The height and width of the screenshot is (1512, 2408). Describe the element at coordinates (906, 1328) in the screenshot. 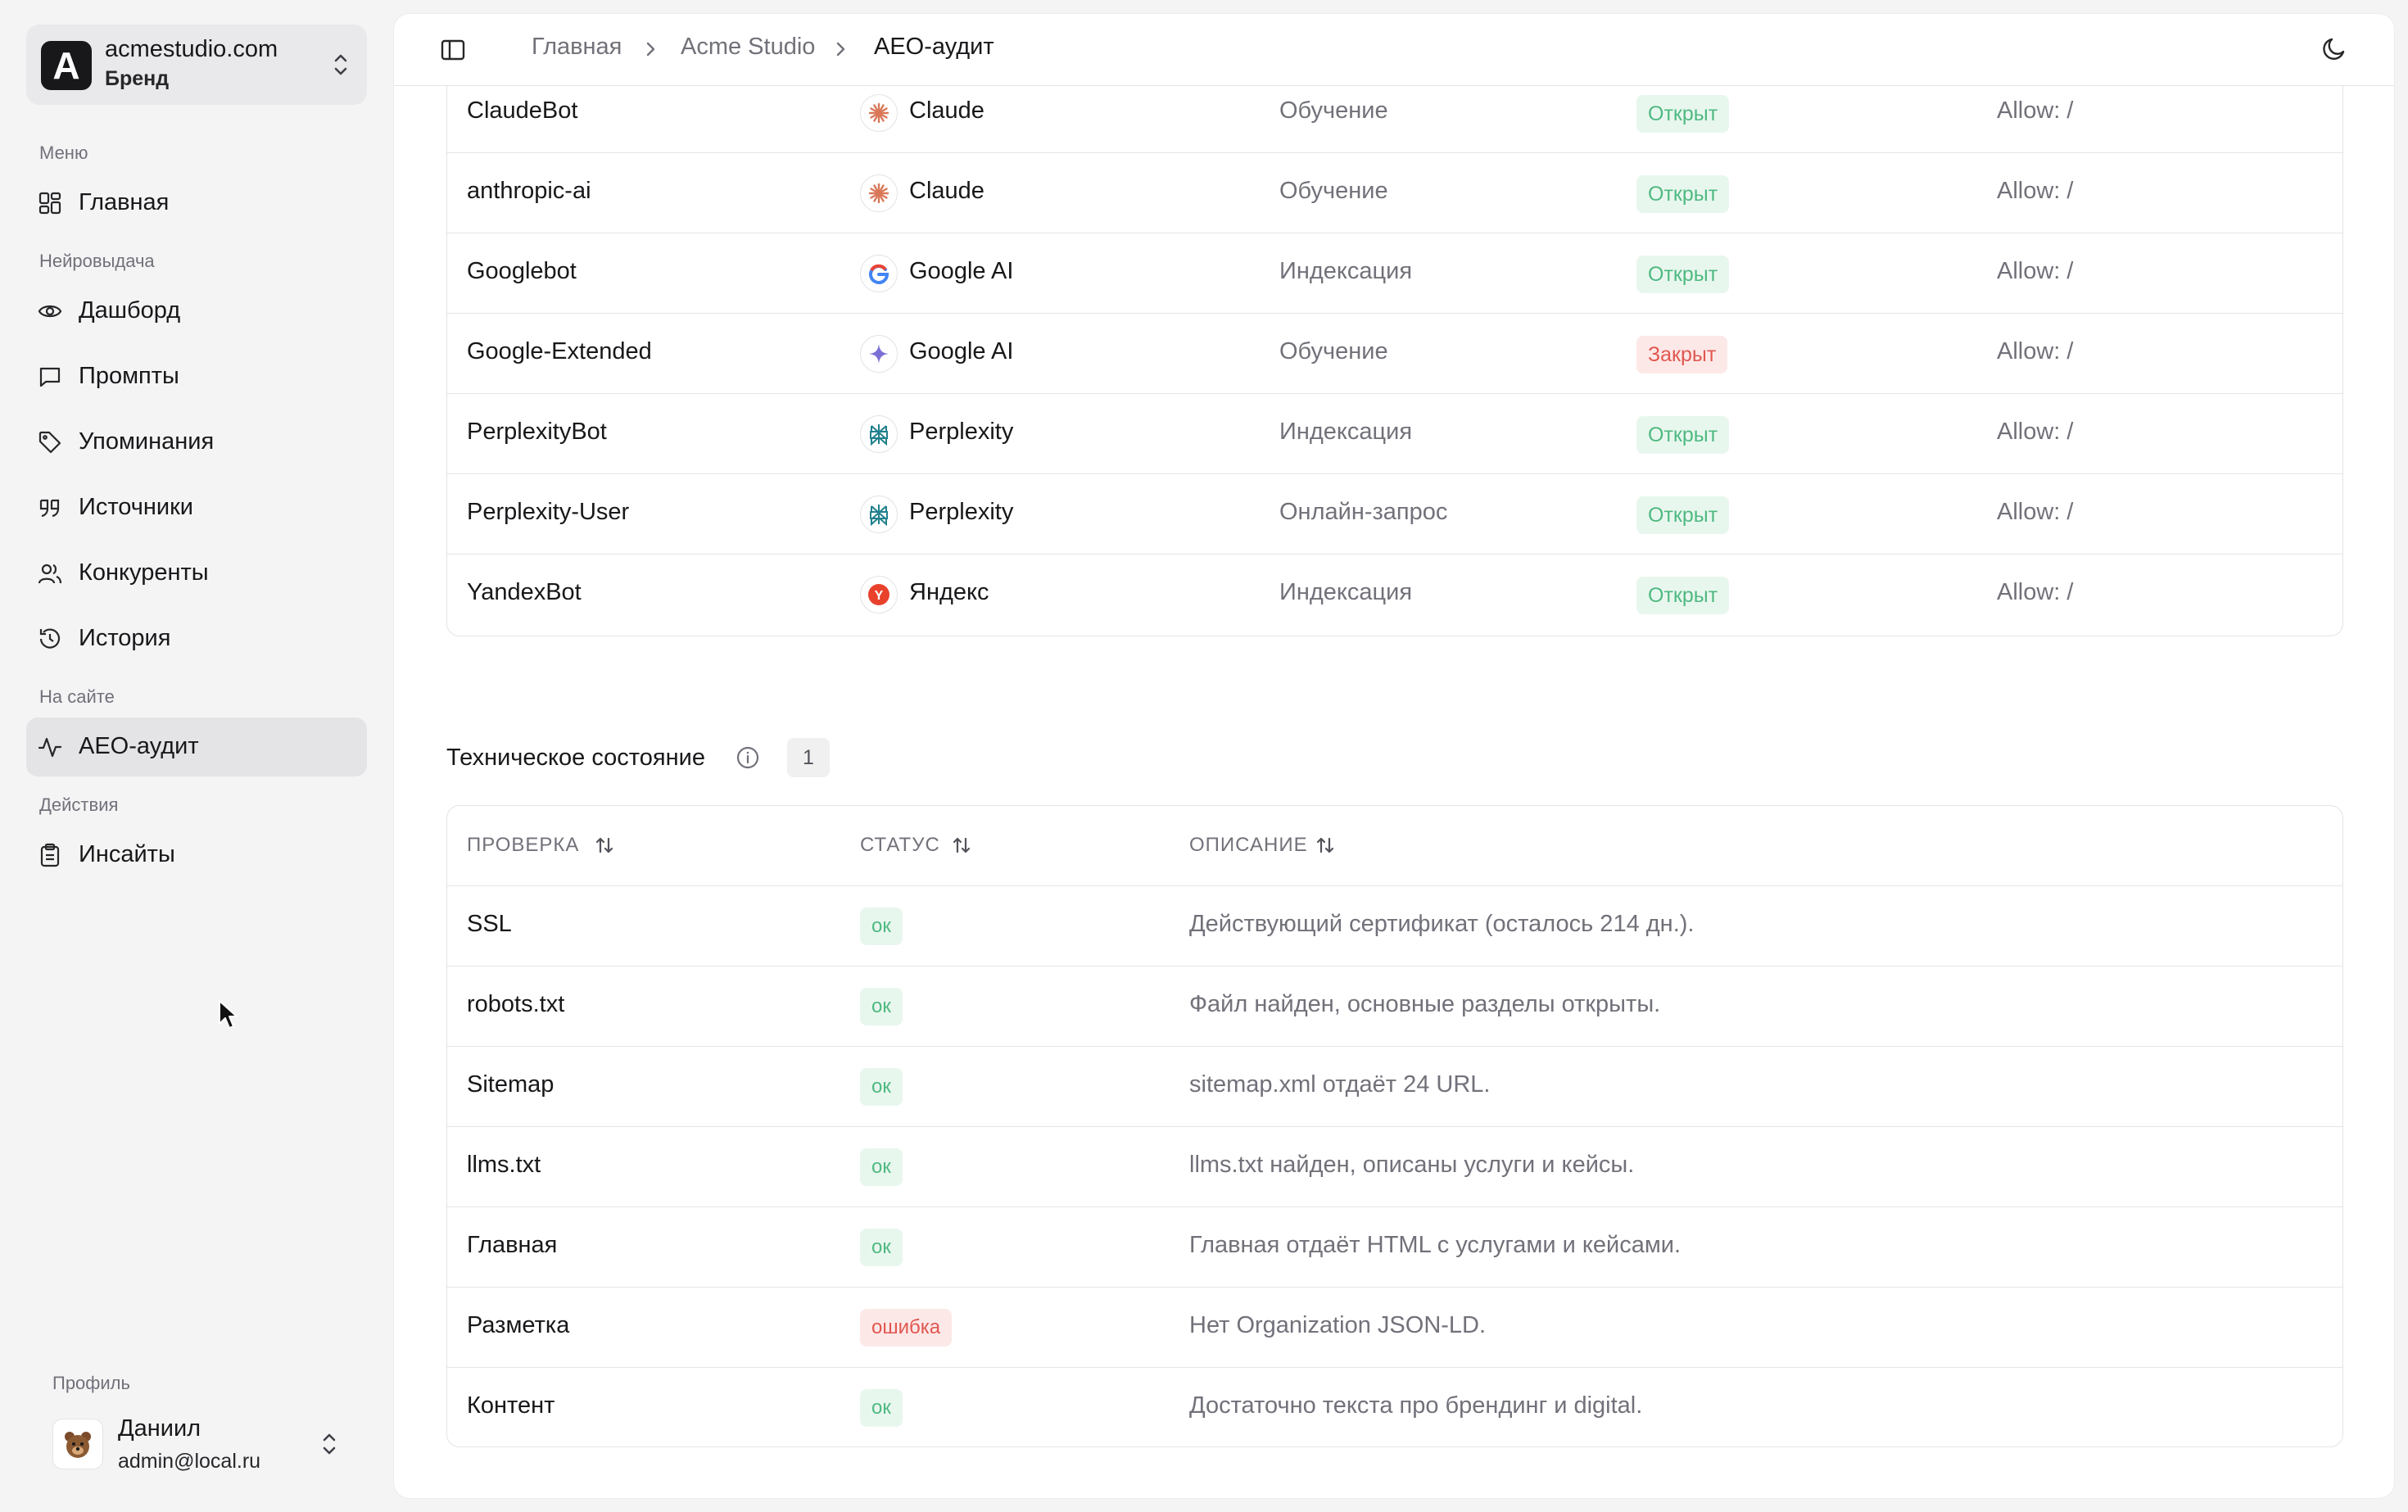

I see `check-status-badge: ошибка` at that location.